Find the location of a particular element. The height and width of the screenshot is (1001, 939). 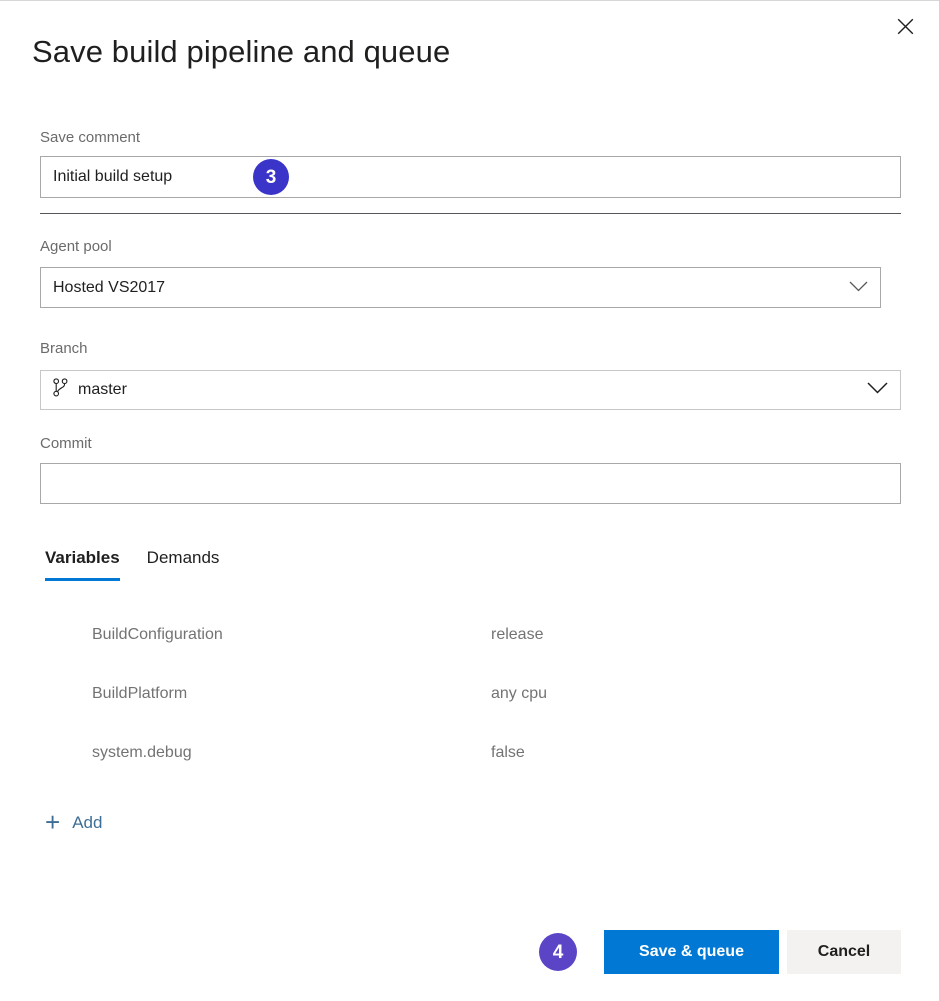

variable-name: BuildConfiguration is located at coordinates (157, 634).